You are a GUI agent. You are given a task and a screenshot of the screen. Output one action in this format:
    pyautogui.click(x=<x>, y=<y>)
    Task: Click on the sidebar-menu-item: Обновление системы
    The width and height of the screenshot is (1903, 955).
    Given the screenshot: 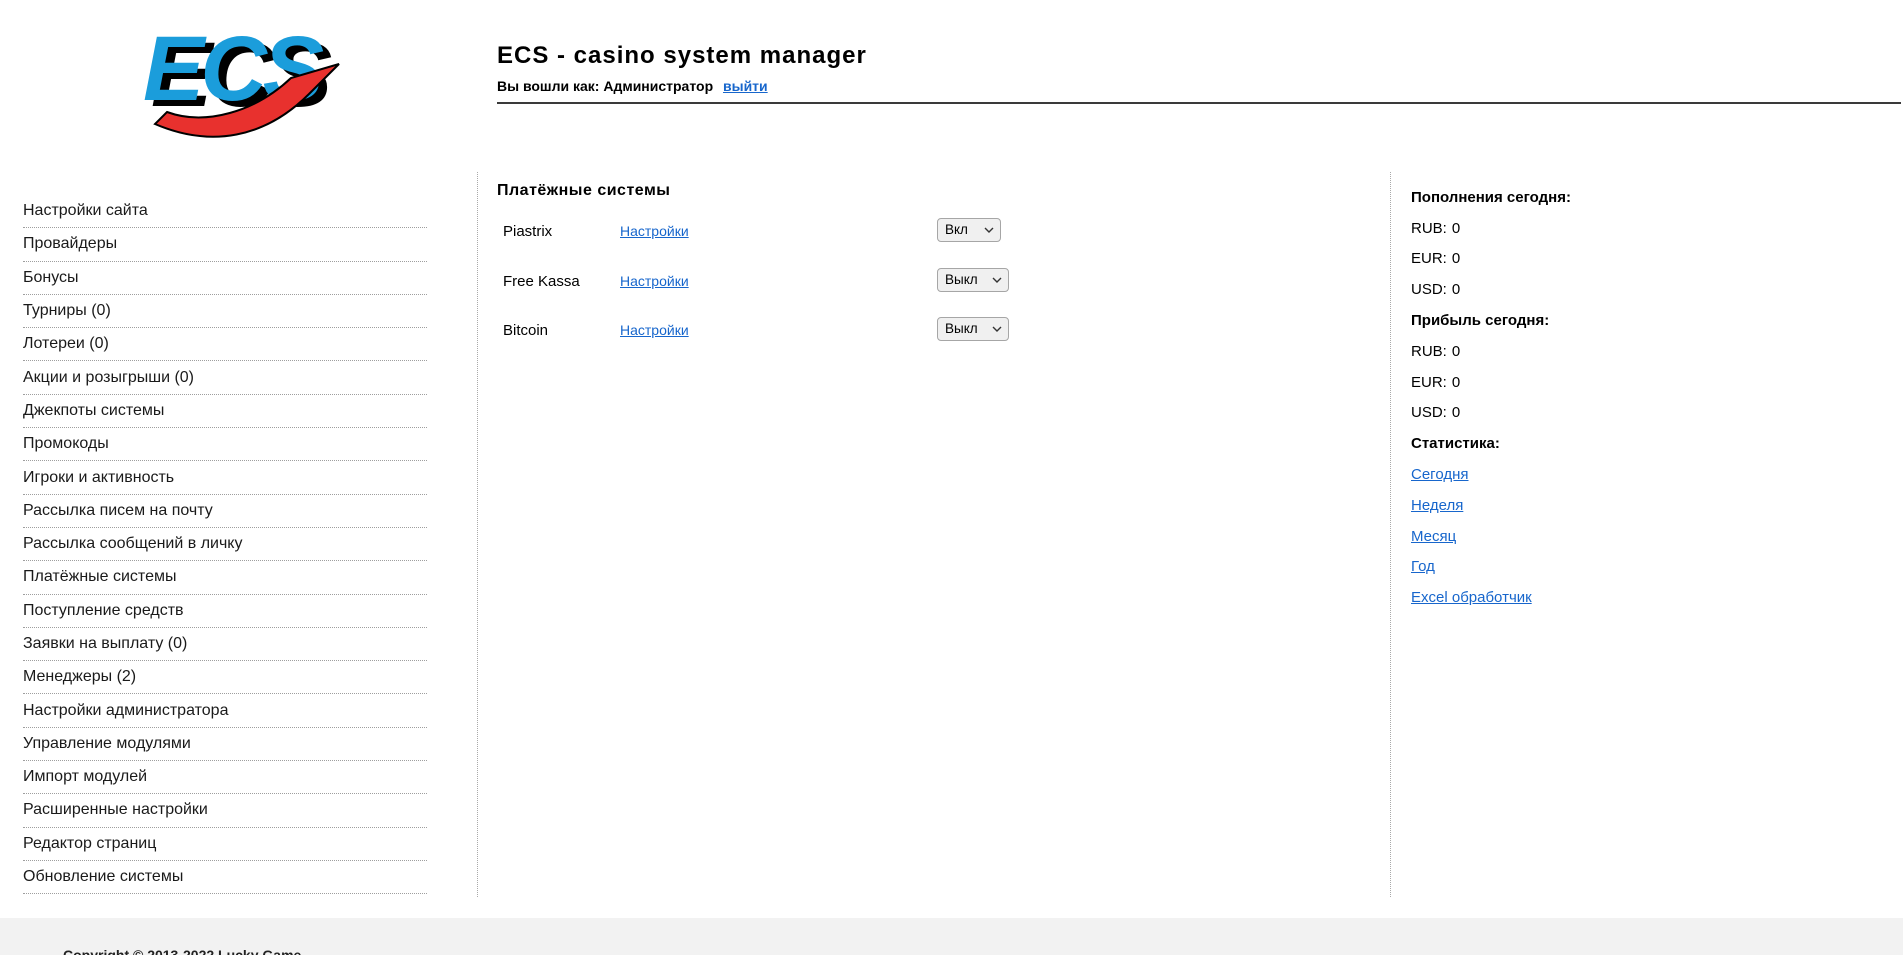 What is the action you would take?
    pyautogui.click(x=225, y=878)
    